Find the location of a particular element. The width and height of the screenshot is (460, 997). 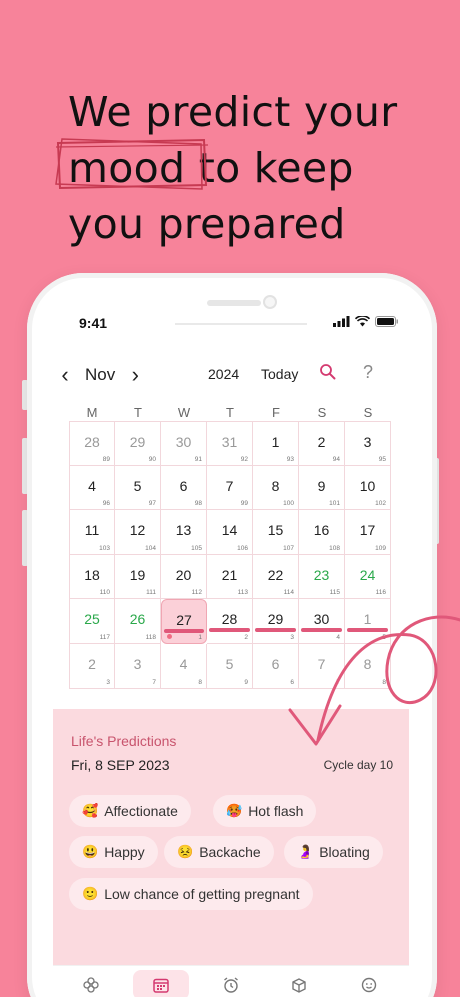

day-number: 13 is located at coordinates (183, 530).